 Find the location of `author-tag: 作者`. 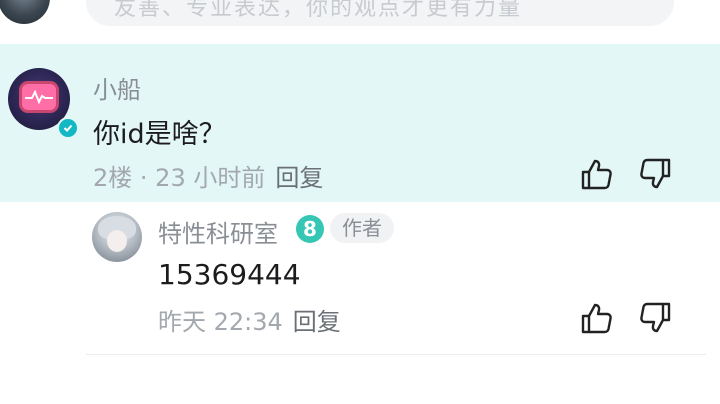

author-tag: 作者 is located at coordinates (362, 228).